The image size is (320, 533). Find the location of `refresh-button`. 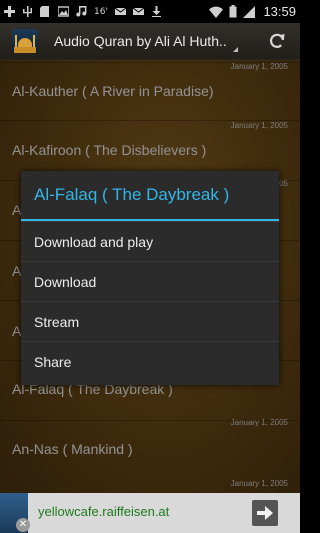

refresh-button is located at coordinates (277, 41).